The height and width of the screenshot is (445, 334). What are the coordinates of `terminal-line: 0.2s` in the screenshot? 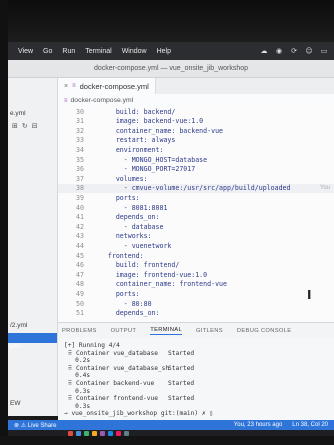 It's located at (77, 360).